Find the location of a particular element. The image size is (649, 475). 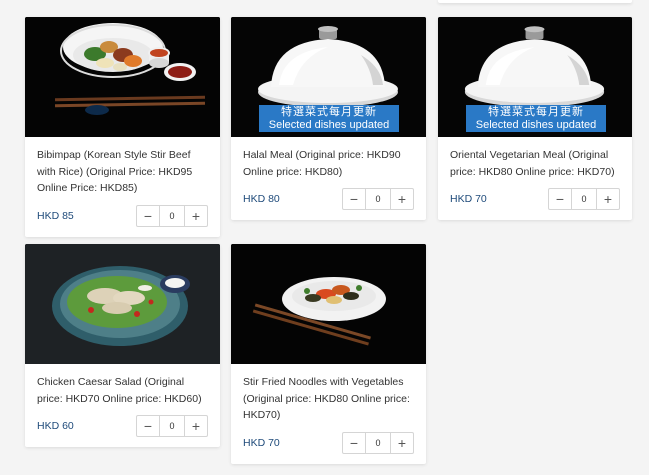

salad-image is located at coordinates (122, 304).